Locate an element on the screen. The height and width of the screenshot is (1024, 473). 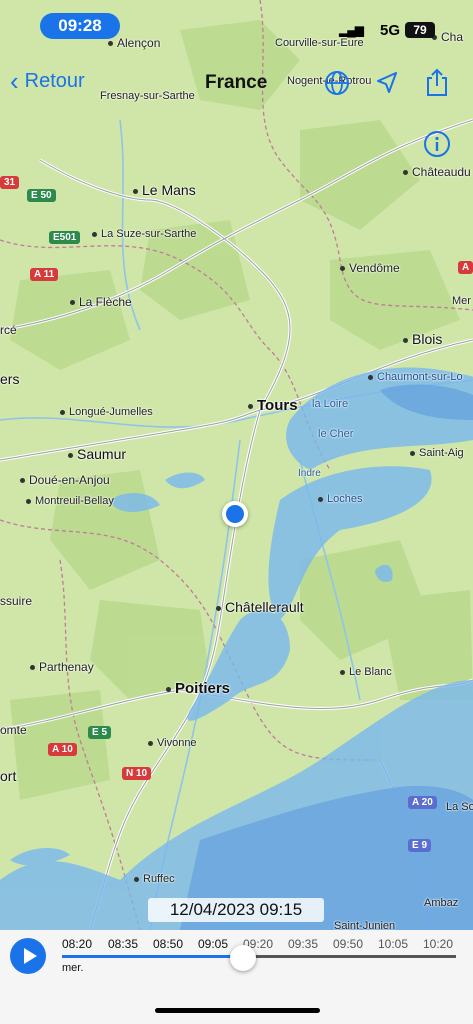
status-time: 09:28 is located at coordinates (80, 26).